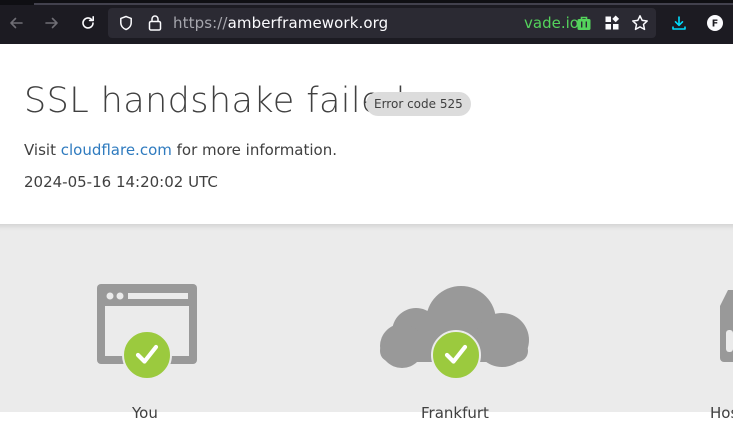 Image resolution: width=733 pixels, height=422 pixels. I want to click on cloudflare-node-label: Frankfurt, so click(455, 413).